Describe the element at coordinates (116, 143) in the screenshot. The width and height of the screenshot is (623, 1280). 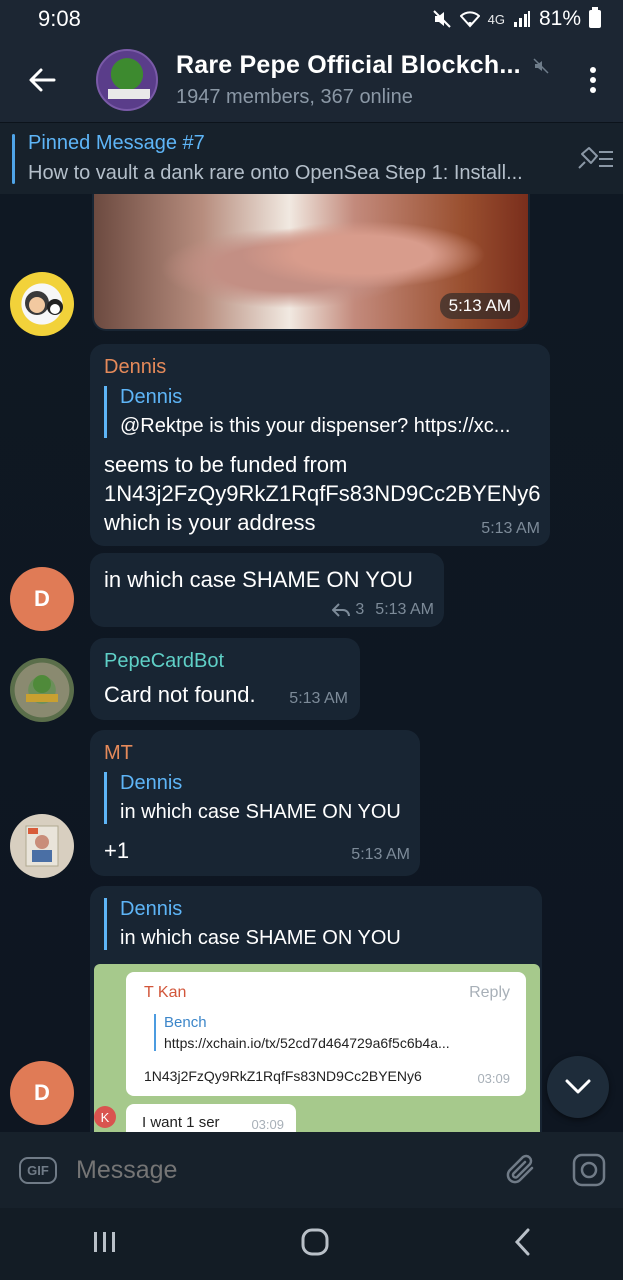
I see `pinned-title: Pinned Message #7` at that location.